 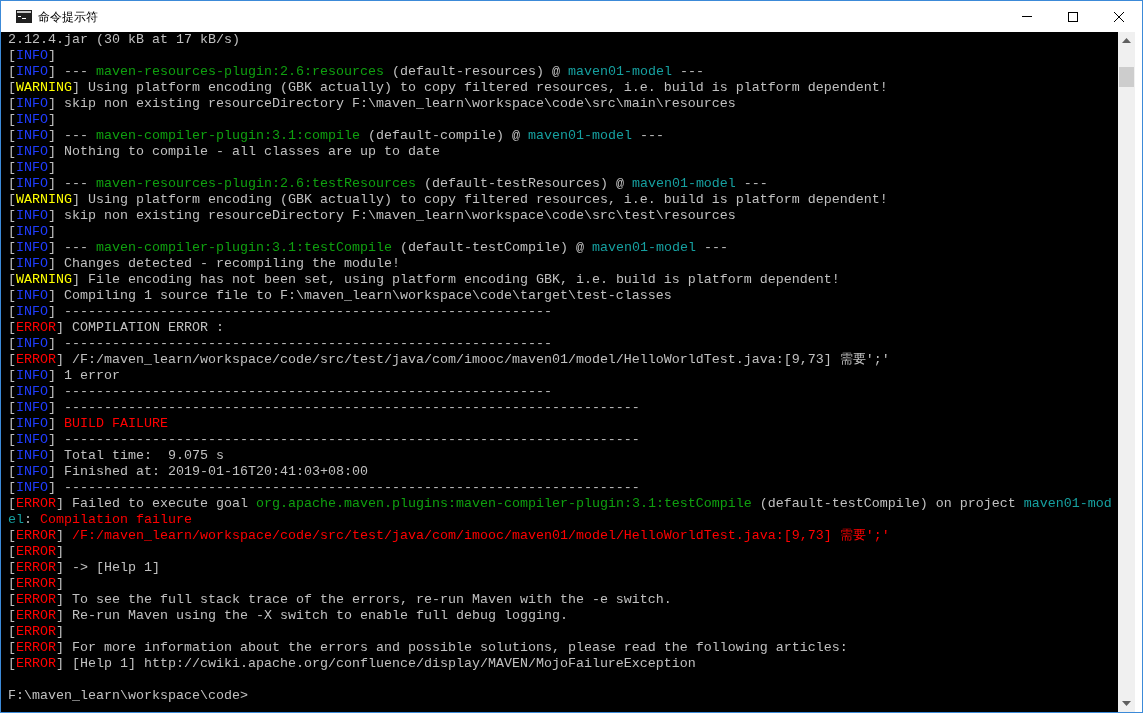 I want to click on minimize-icon, so click(x=1027, y=16).